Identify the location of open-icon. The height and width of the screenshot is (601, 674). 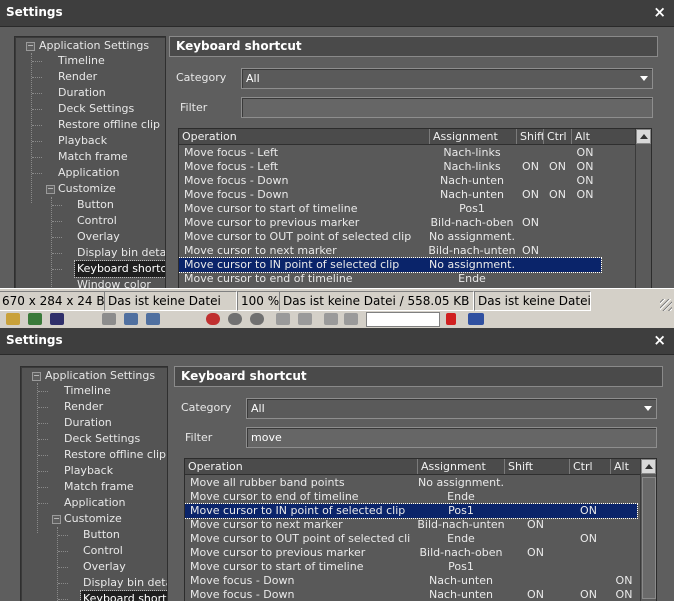
(13, 319).